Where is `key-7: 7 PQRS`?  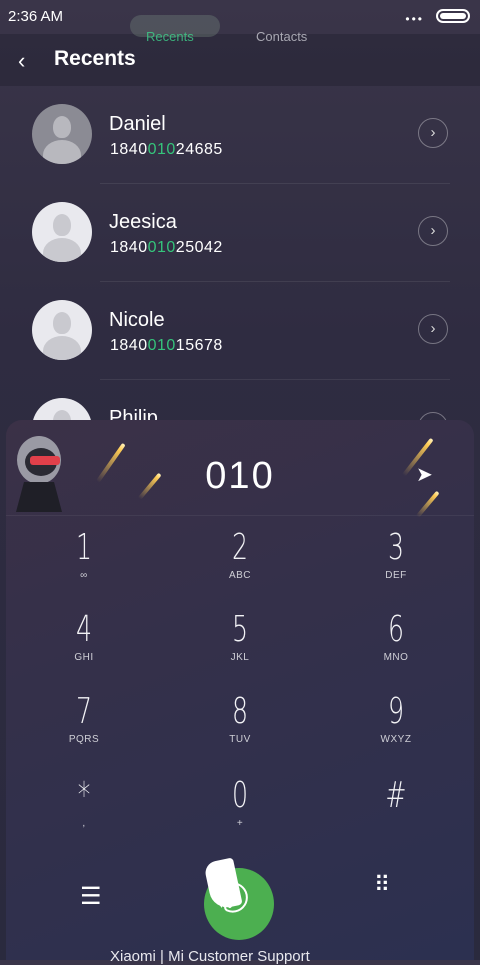
key-7: 7 PQRS is located at coordinates (84, 732).